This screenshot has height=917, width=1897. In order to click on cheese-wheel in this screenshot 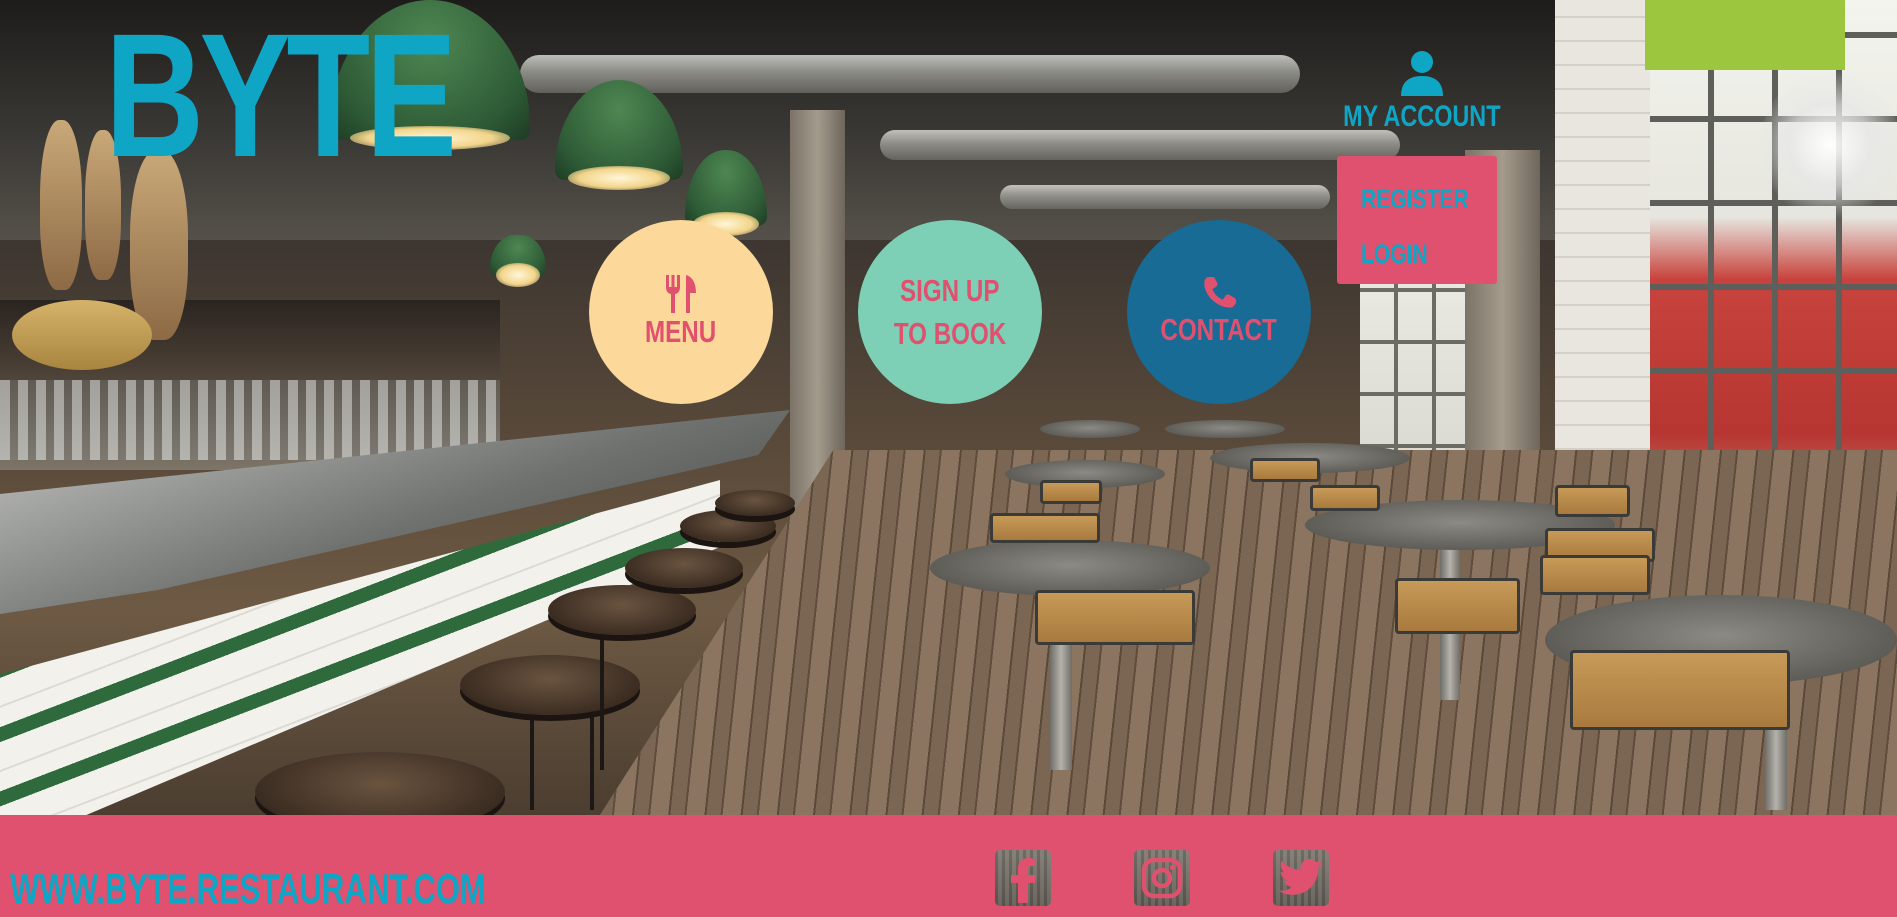, I will do `click(82, 335)`.